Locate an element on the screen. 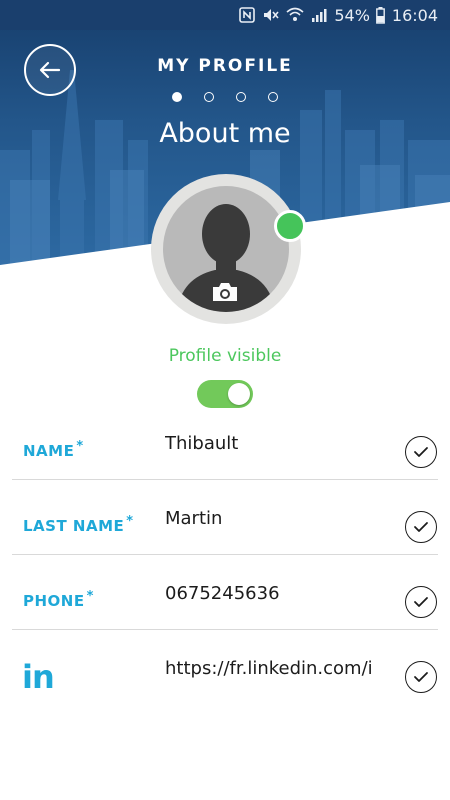 This screenshot has height=800, width=450. name-check-button is located at coordinates (421, 452).